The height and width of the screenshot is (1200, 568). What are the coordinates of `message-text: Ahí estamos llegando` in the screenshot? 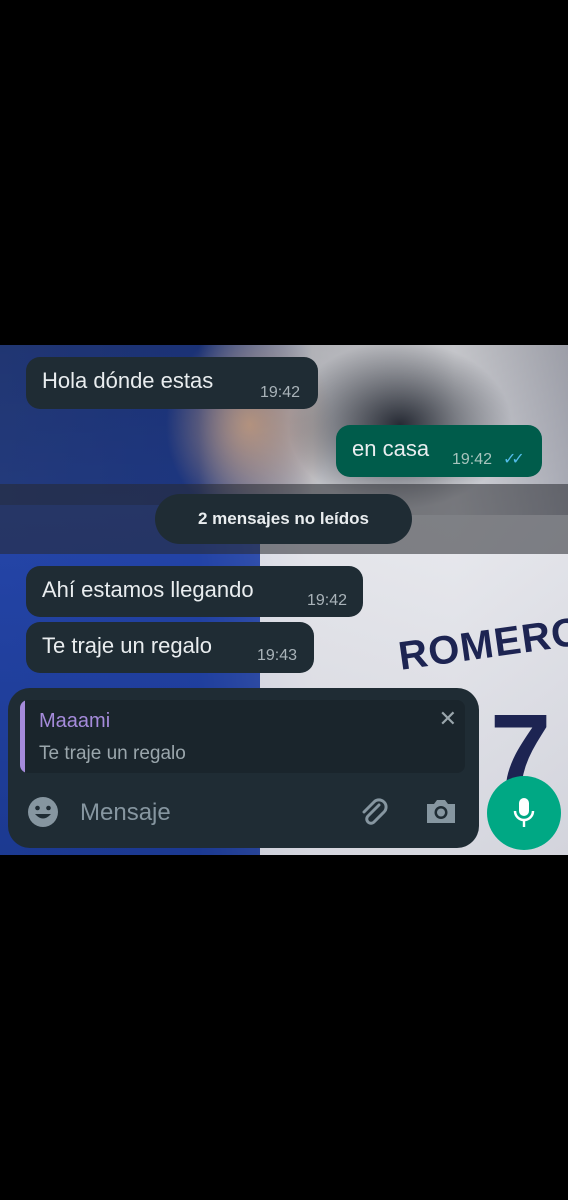 It's located at (148, 589).